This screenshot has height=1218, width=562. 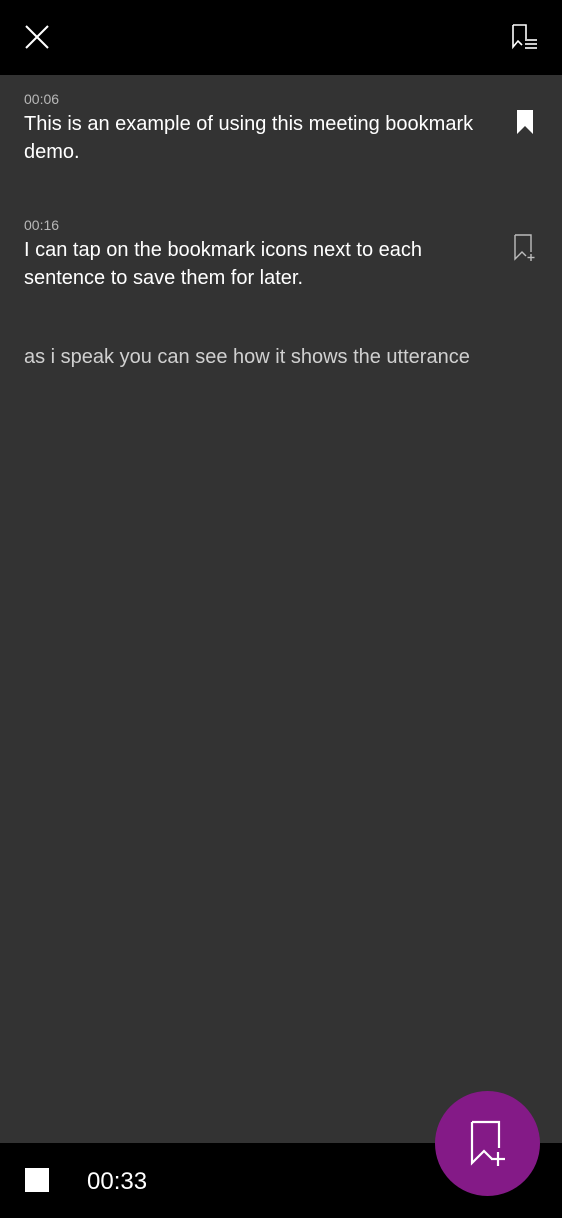 I want to click on entry-timestamp: 00:16, so click(x=42, y=225).